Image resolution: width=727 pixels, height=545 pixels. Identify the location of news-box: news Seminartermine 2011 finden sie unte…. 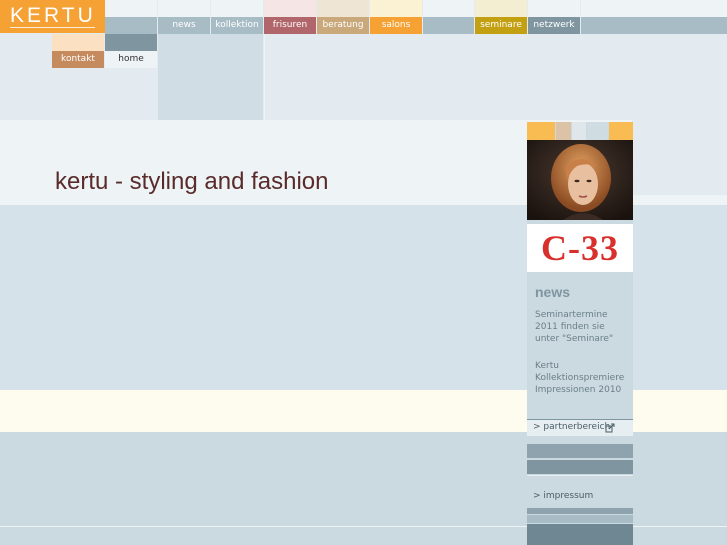
(580, 346).